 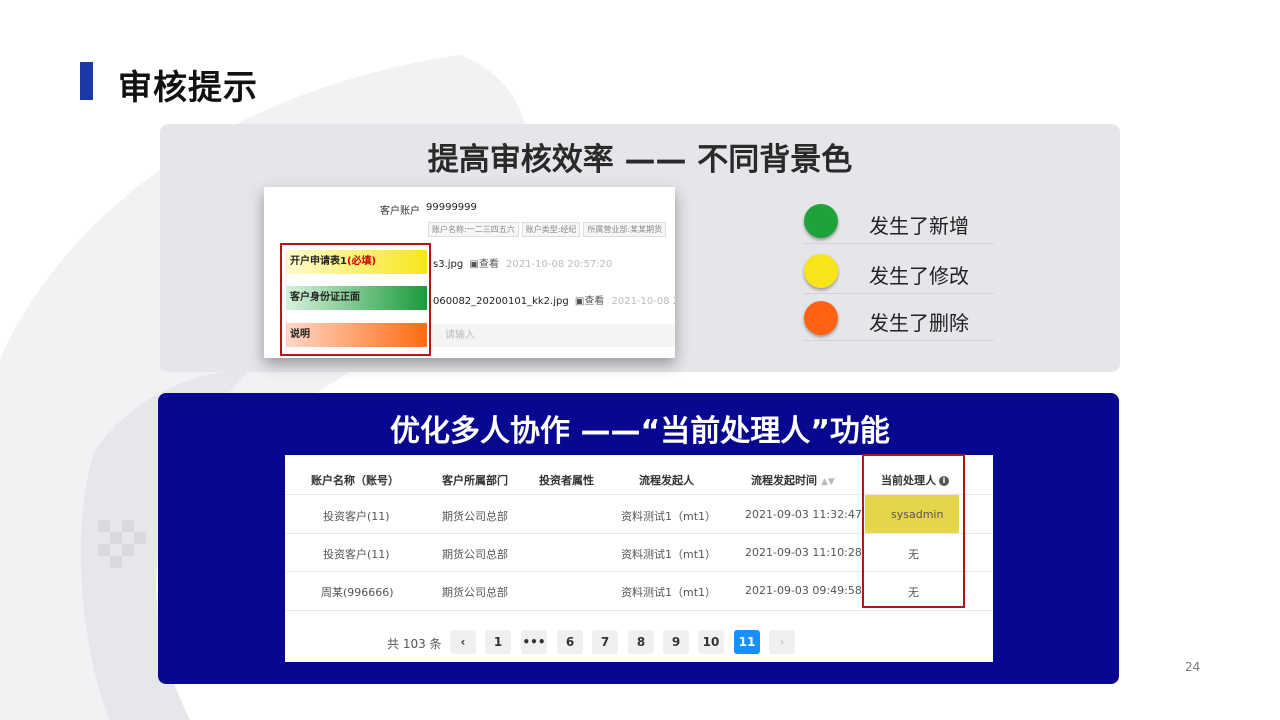 I want to click on legend-item-modified: 发生了修改, so click(x=899, y=272).